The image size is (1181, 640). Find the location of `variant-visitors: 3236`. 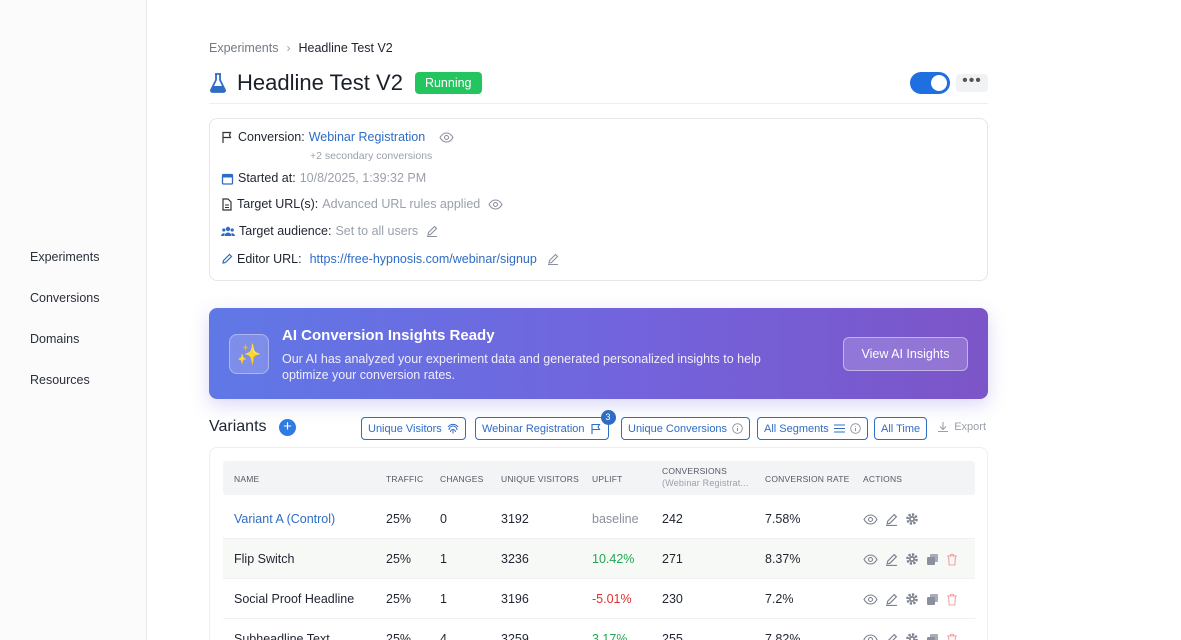

variant-visitors: 3236 is located at coordinates (515, 559).